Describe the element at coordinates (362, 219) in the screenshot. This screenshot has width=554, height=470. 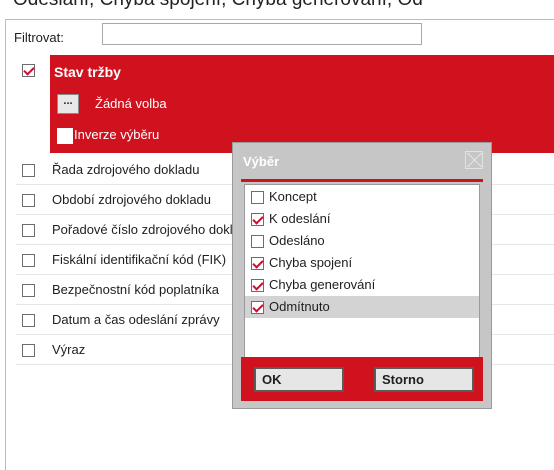
I see `selection-item: K odeslání` at that location.